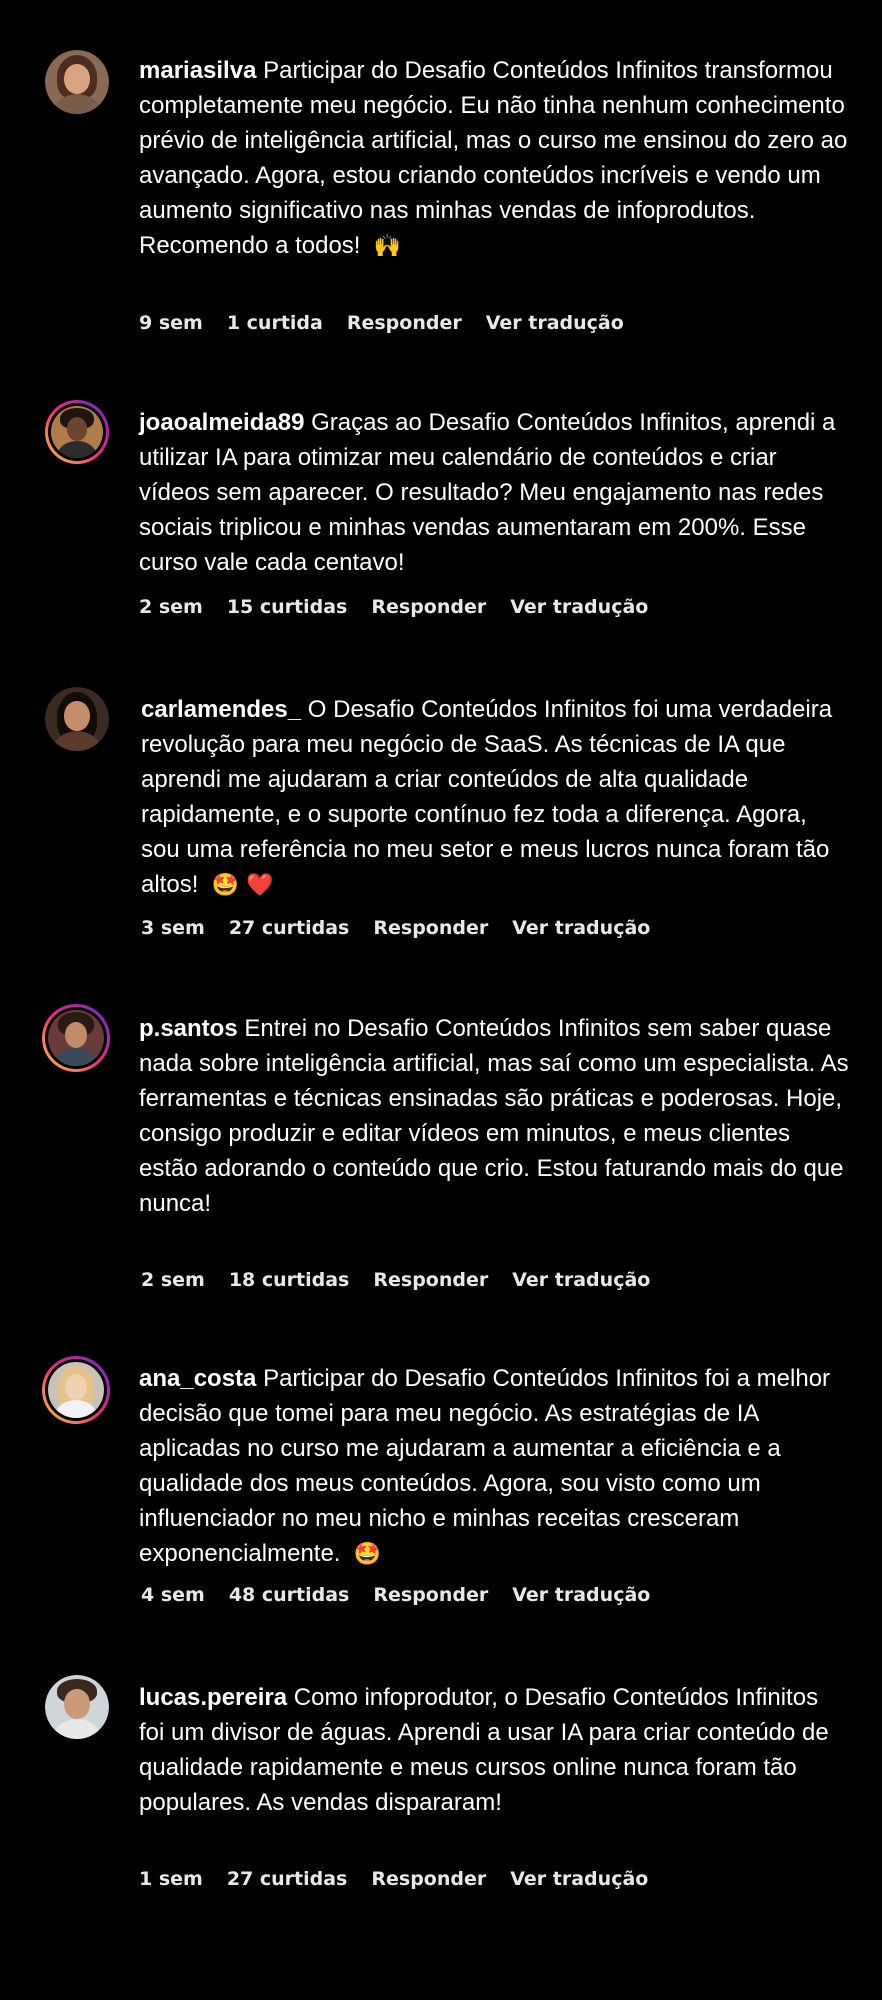 Image resolution: width=882 pixels, height=2000 pixels. What do you see at coordinates (213, 1697) in the screenshot?
I see `comment-username: lucas.pereira` at bounding box center [213, 1697].